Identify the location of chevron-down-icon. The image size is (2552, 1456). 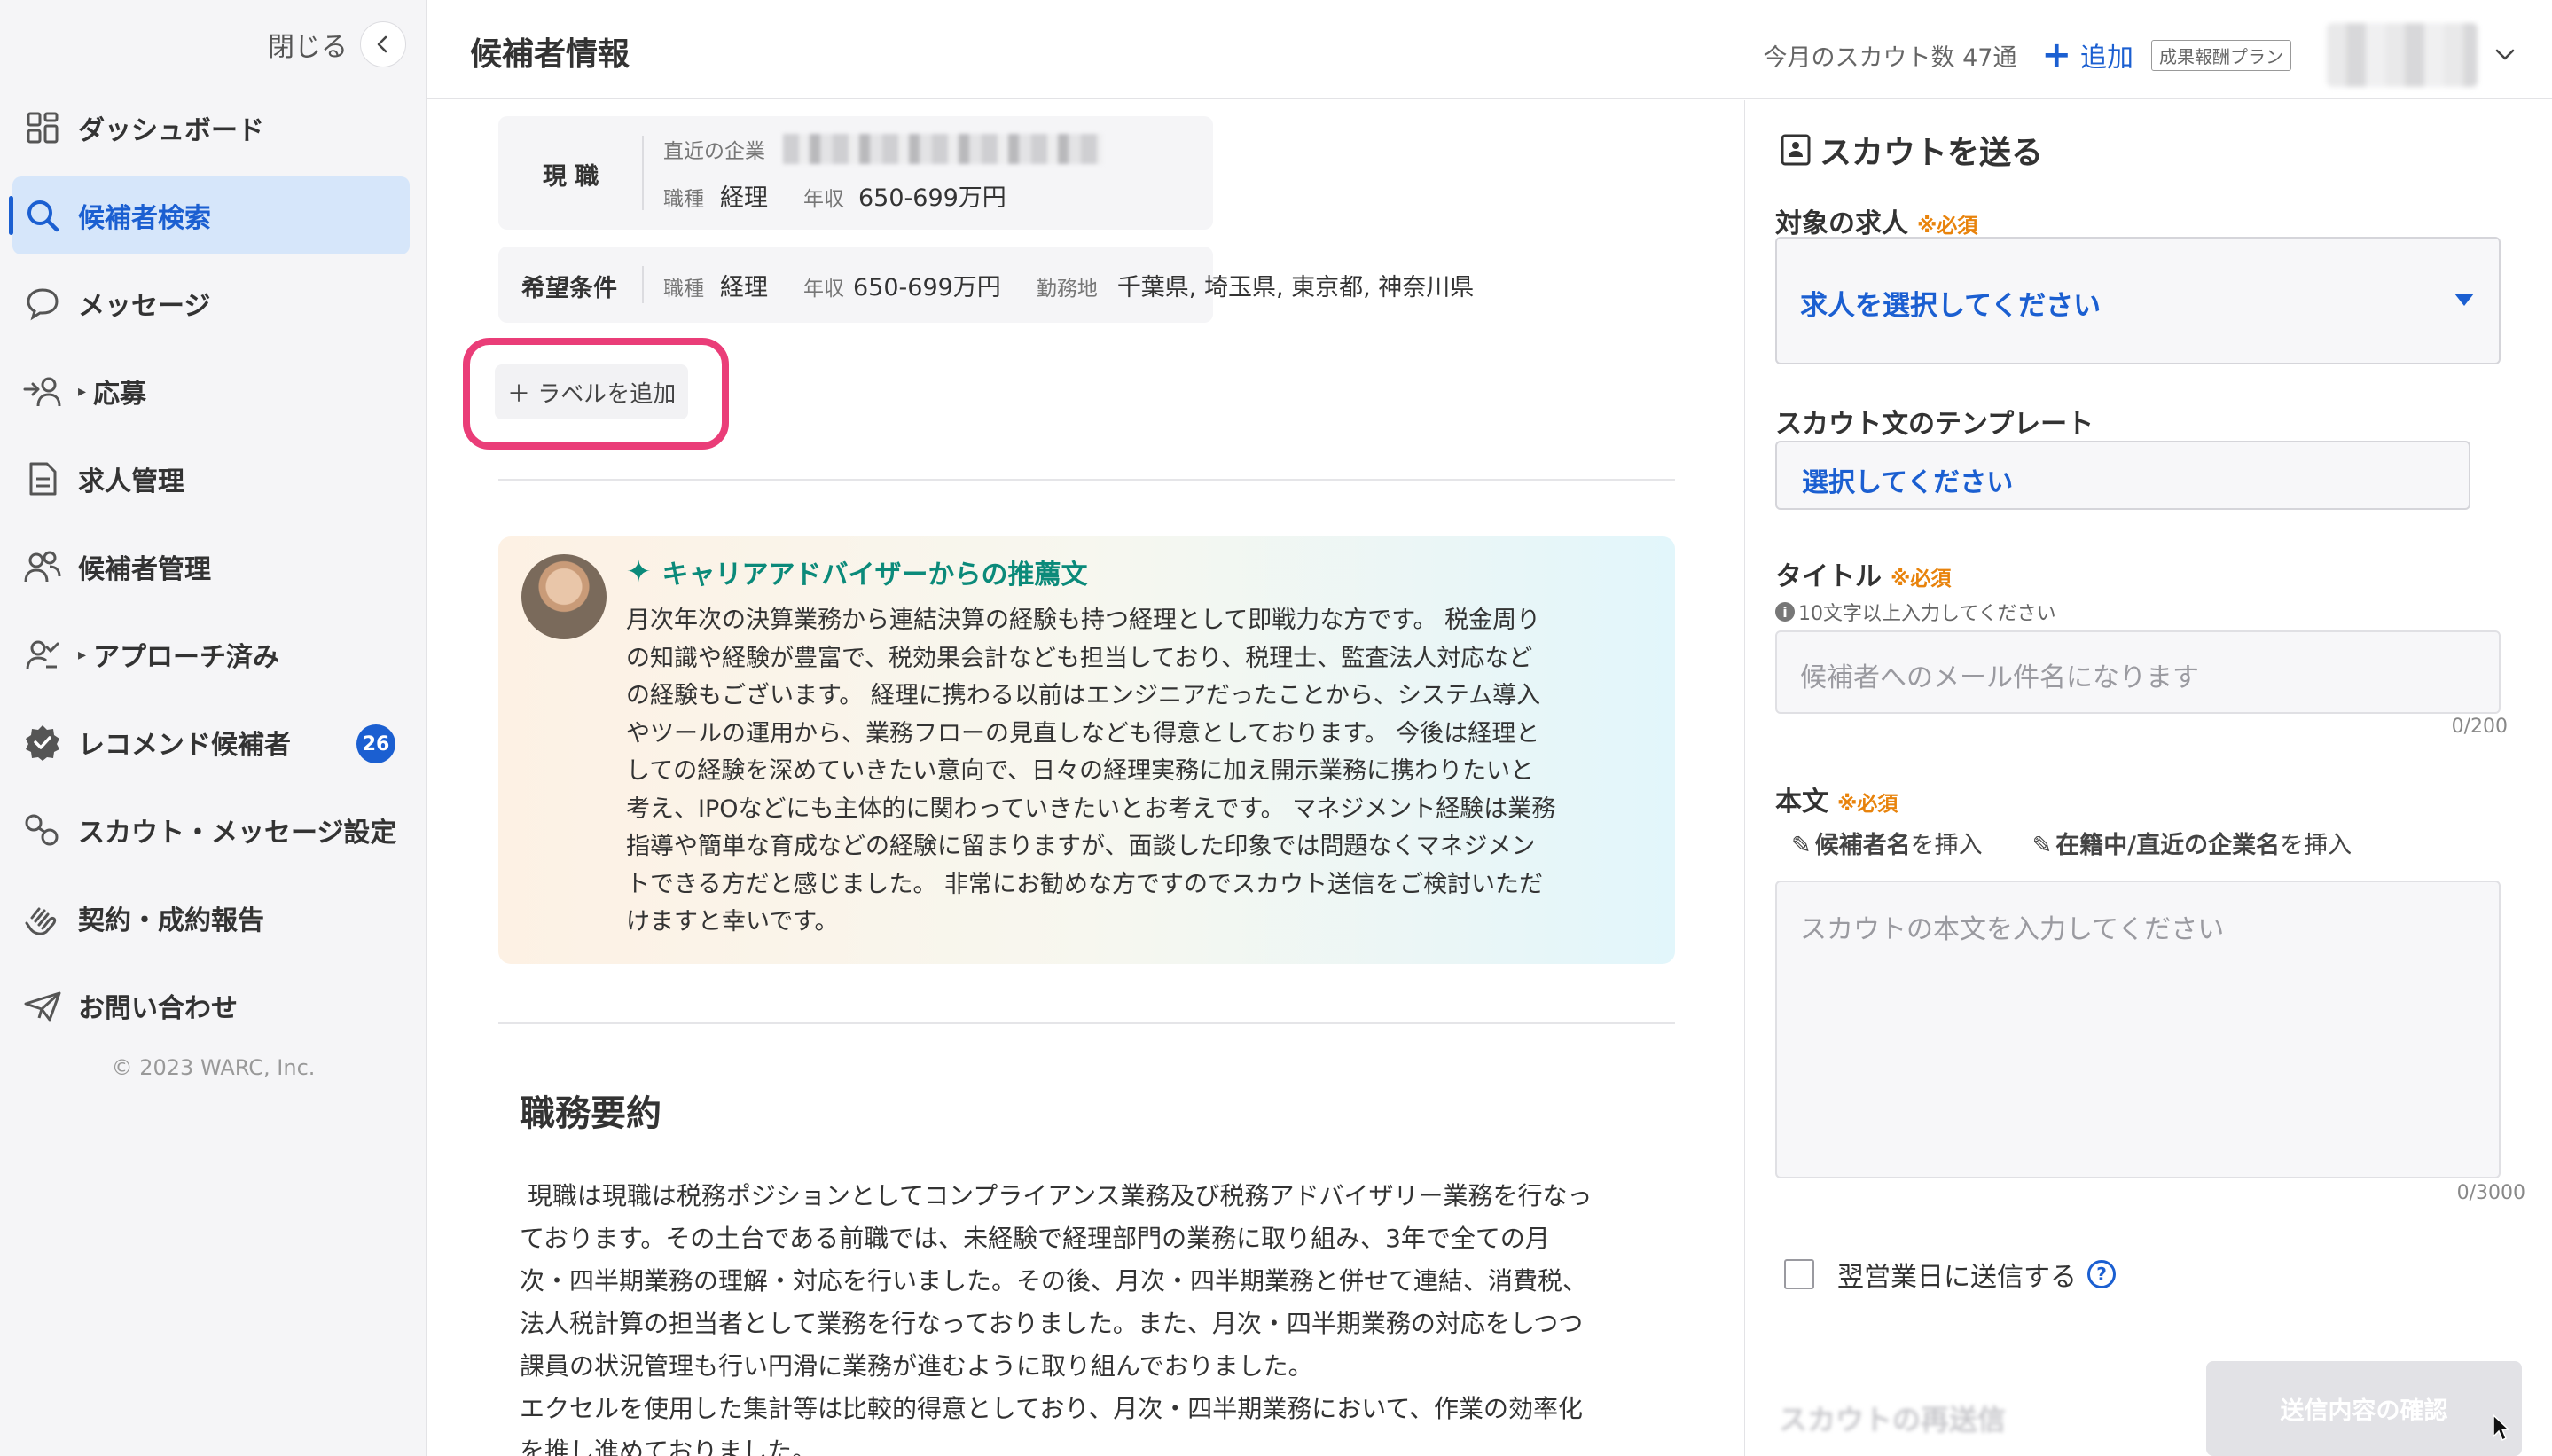
(2505, 55).